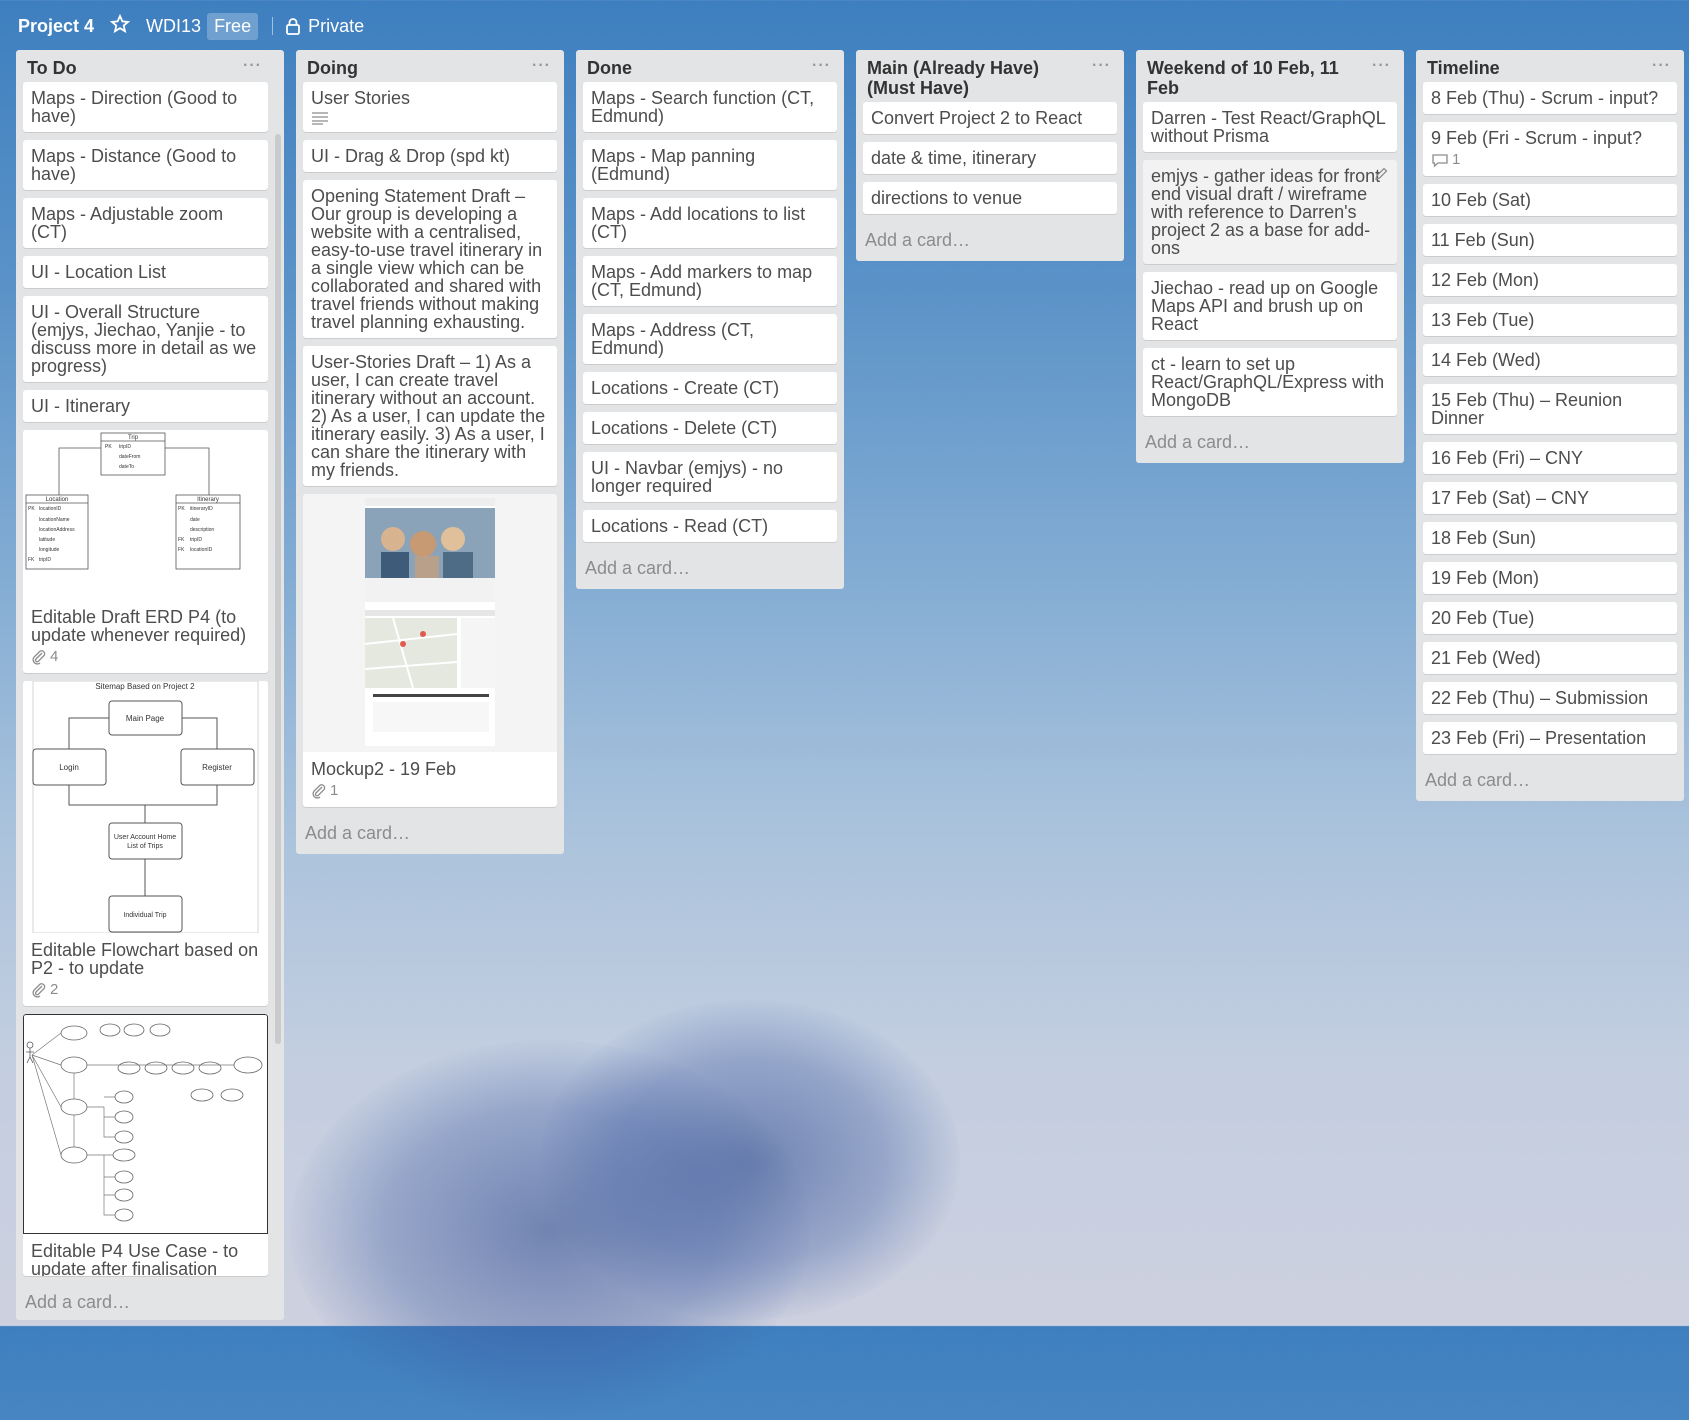  What do you see at coordinates (1381, 175) in the screenshot?
I see `edit-pencil-icon` at bounding box center [1381, 175].